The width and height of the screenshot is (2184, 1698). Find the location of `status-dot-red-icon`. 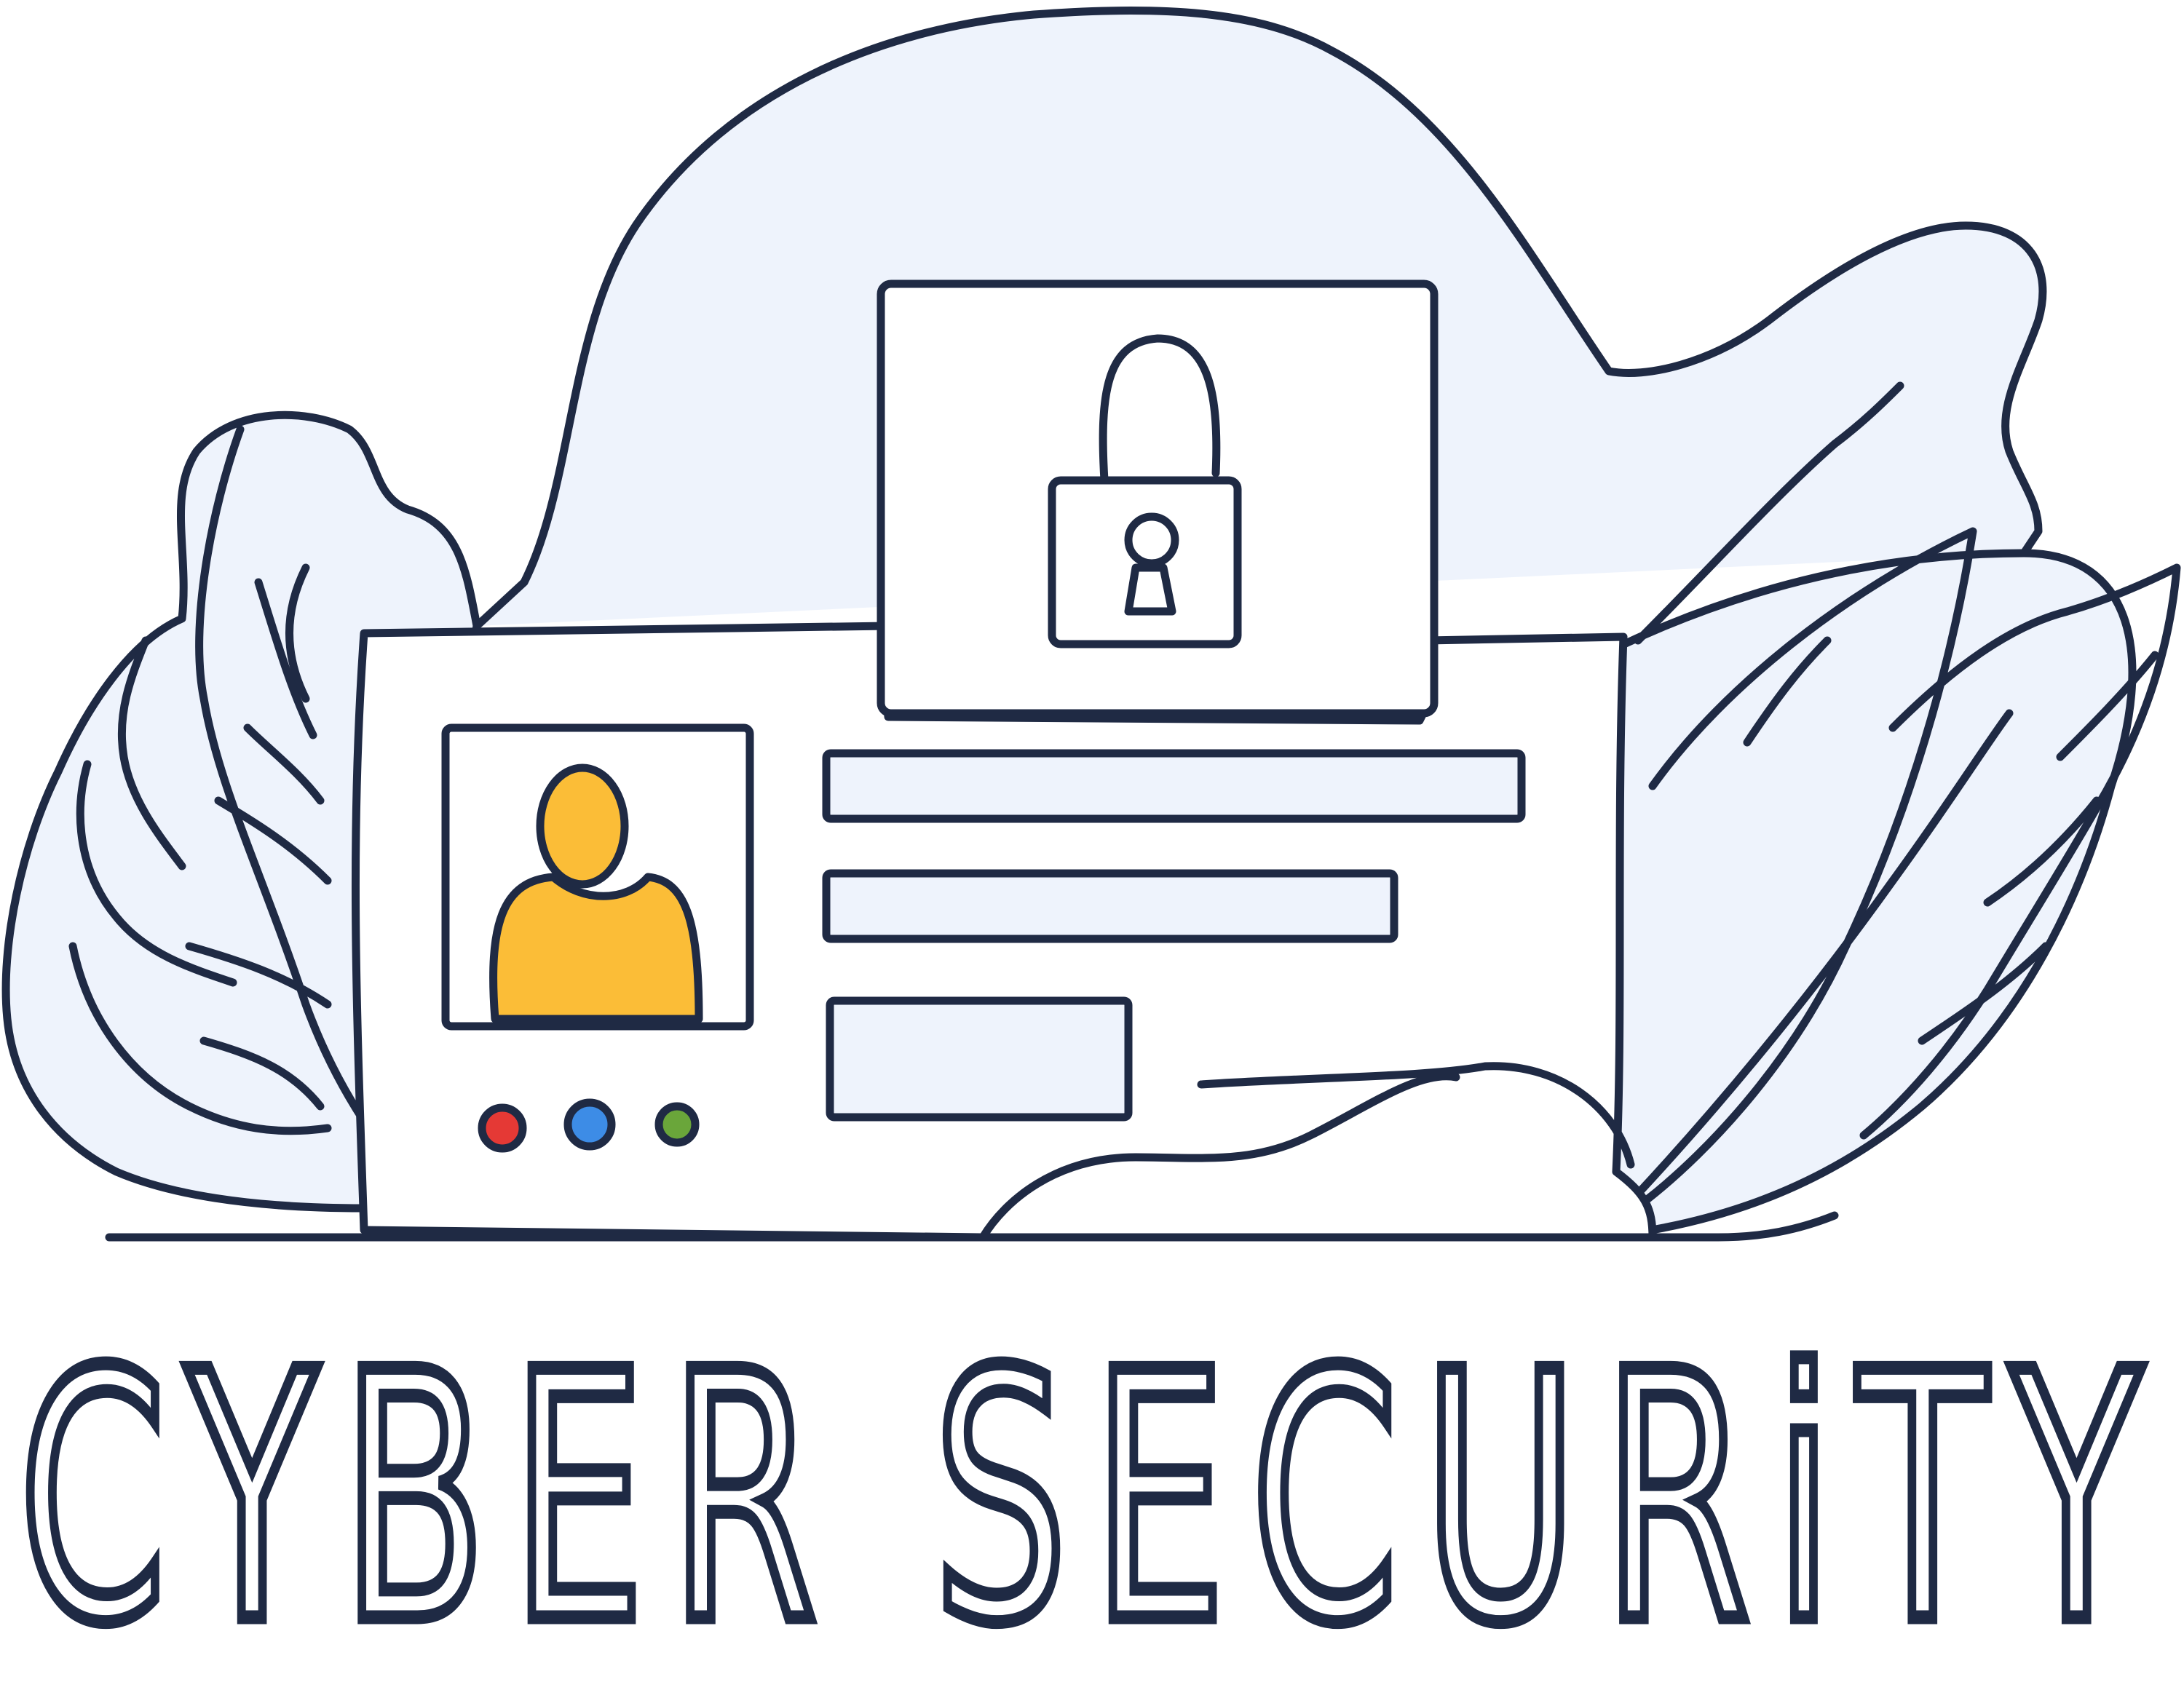

status-dot-red-icon is located at coordinates (502, 1128).